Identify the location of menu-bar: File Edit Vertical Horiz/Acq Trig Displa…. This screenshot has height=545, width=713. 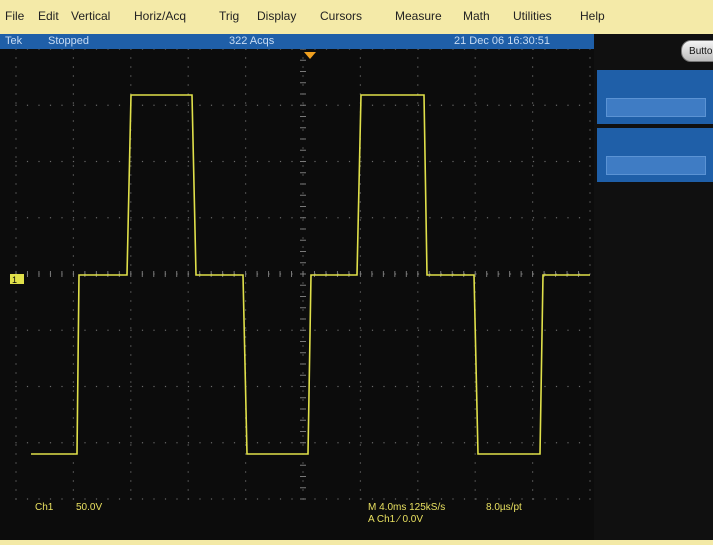
(356, 17).